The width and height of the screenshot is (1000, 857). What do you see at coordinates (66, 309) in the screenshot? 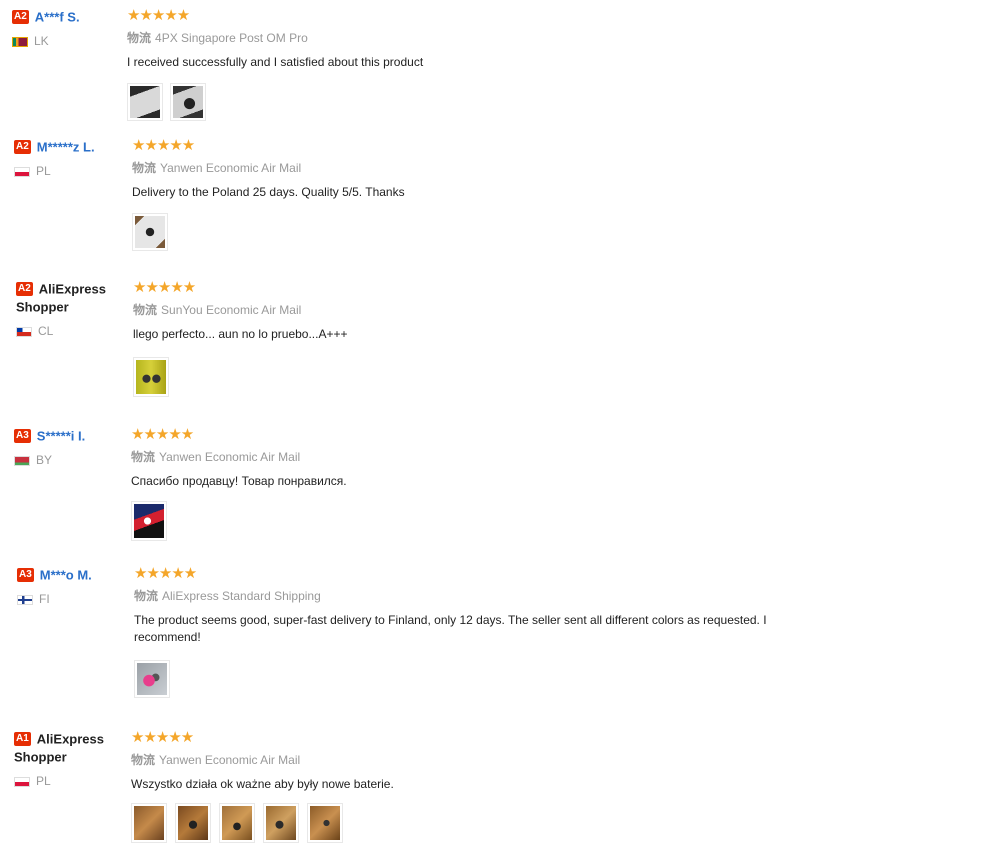
I see `reviewer-info: A2 AliExpress Shopper CL` at bounding box center [66, 309].